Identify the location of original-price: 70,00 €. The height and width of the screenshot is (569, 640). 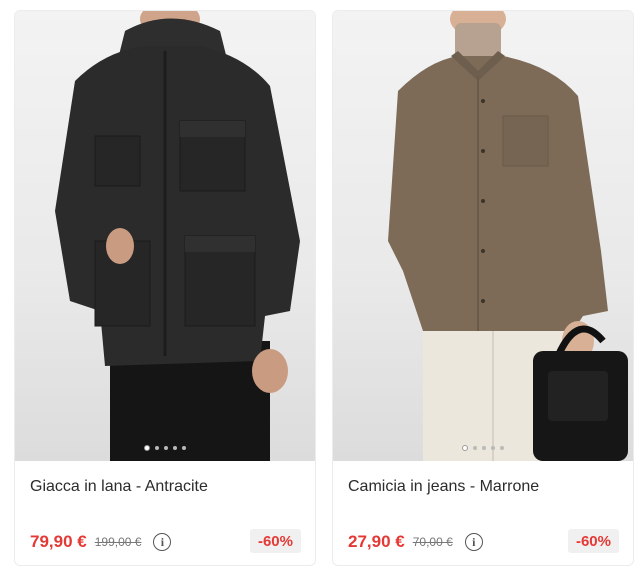
(432, 542).